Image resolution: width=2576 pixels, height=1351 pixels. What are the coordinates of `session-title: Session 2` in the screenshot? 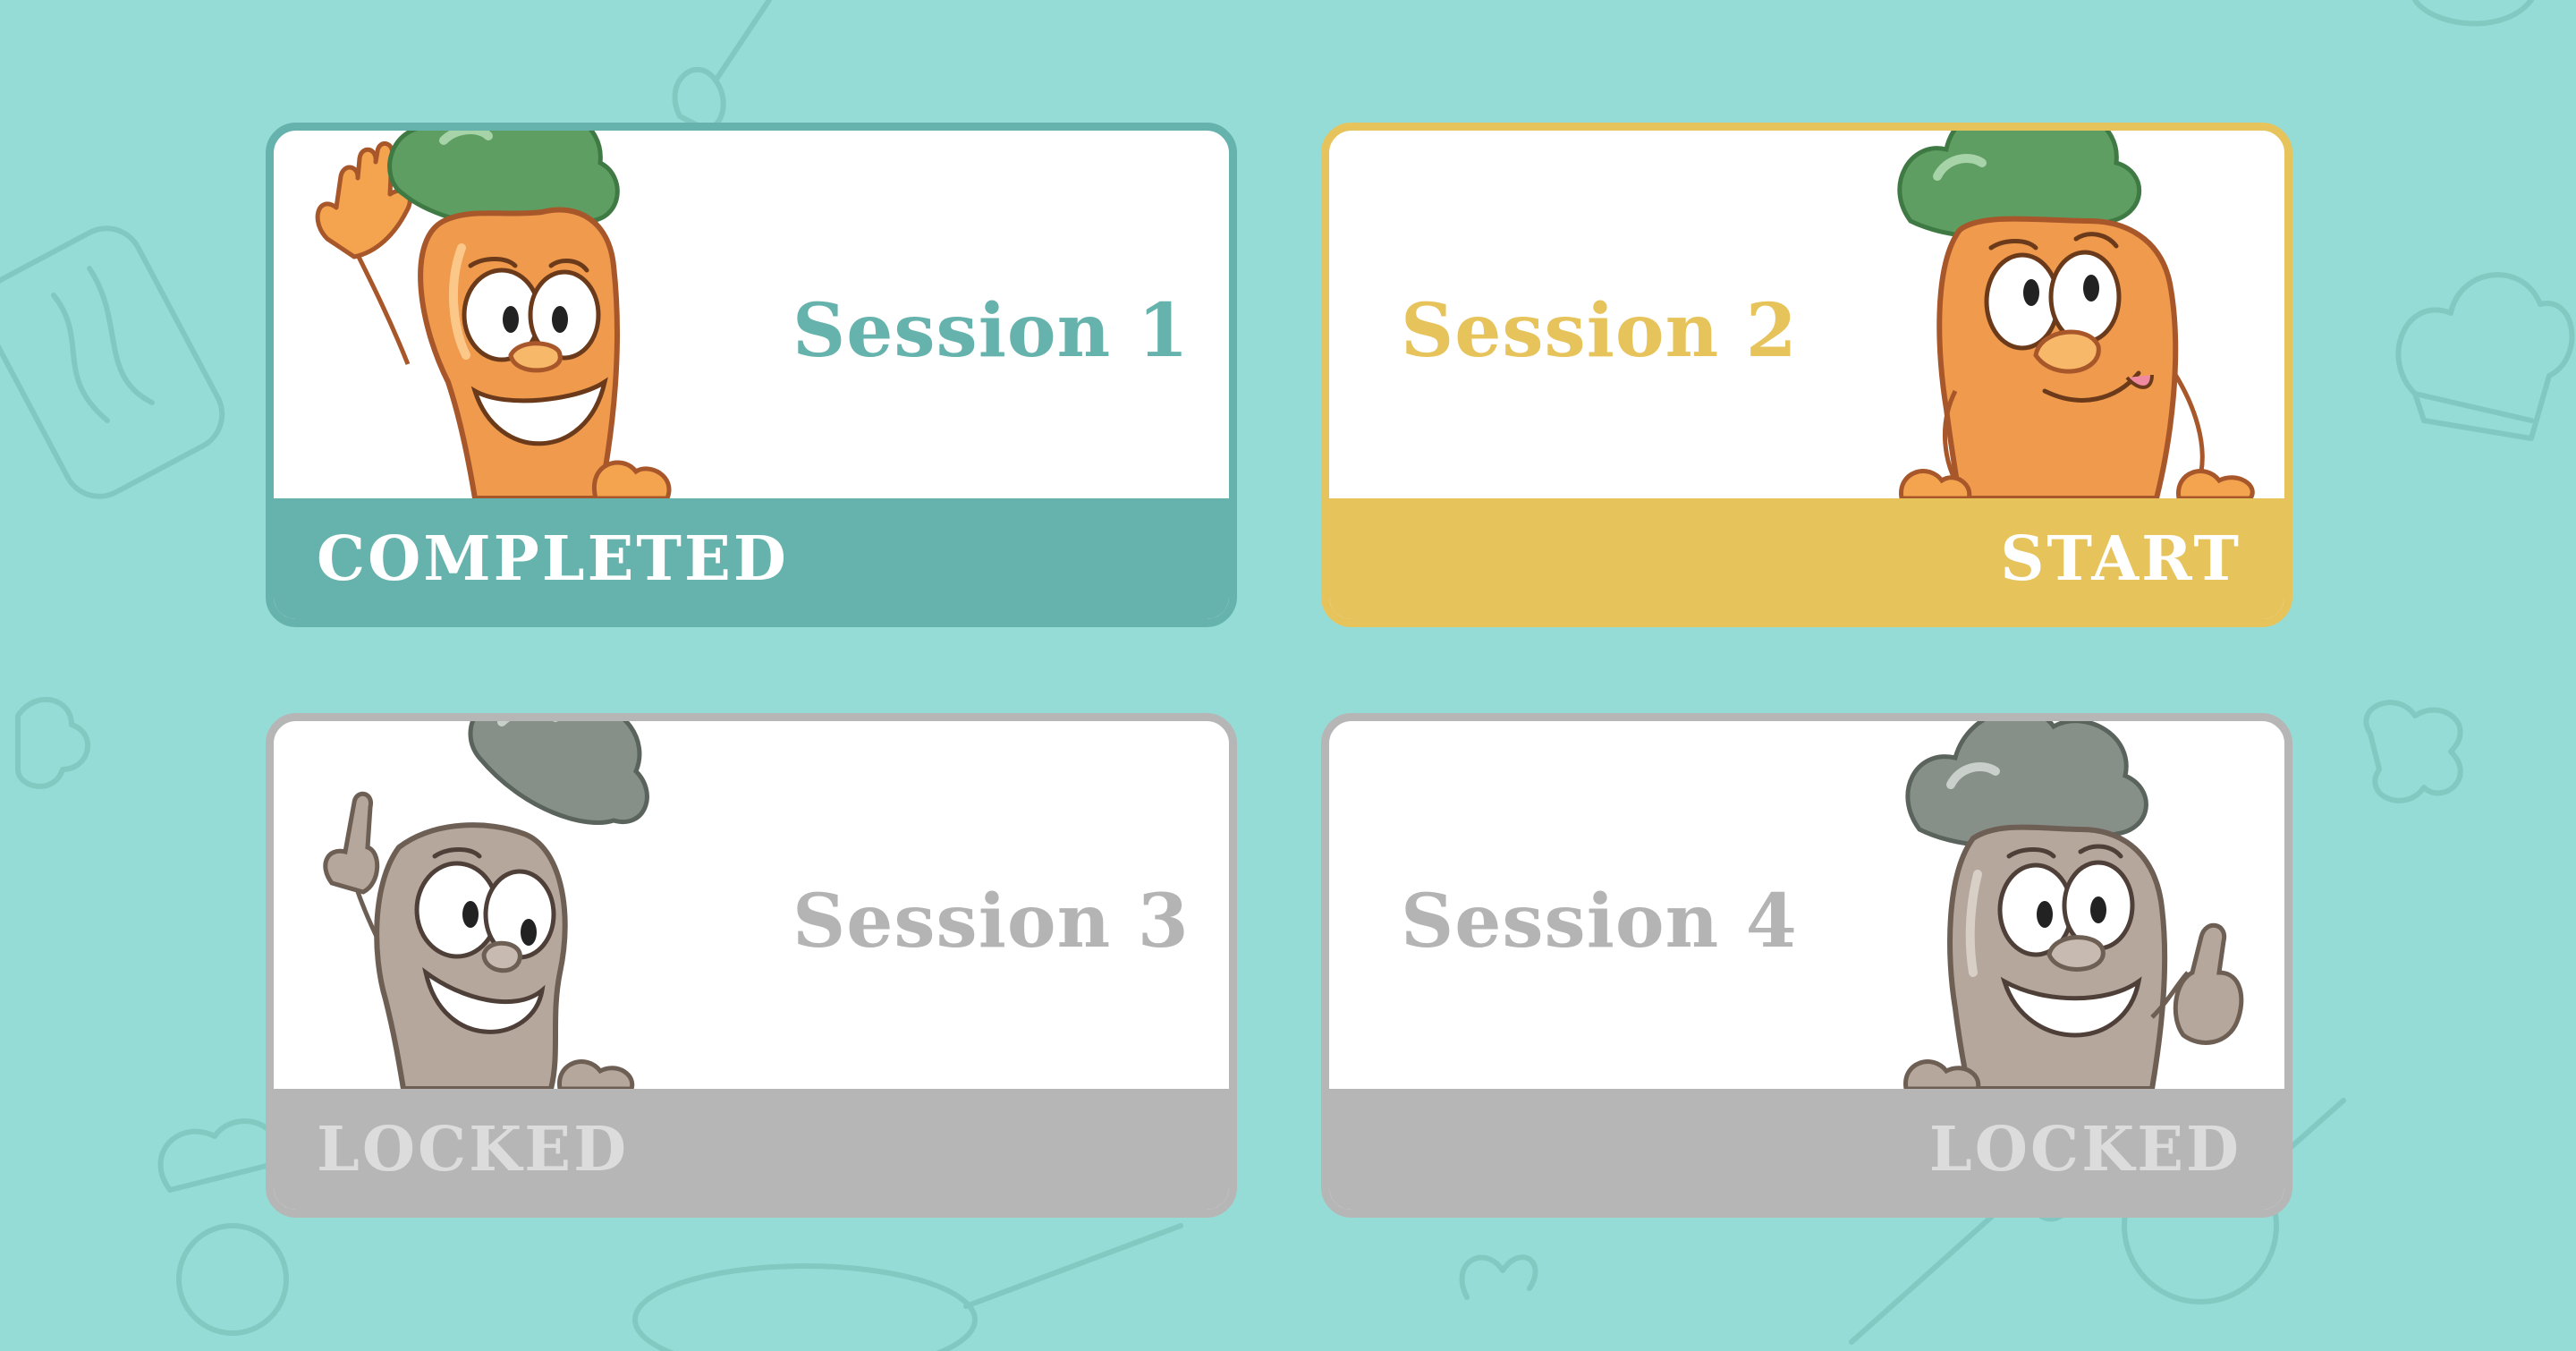 It's located at (1599, 331).